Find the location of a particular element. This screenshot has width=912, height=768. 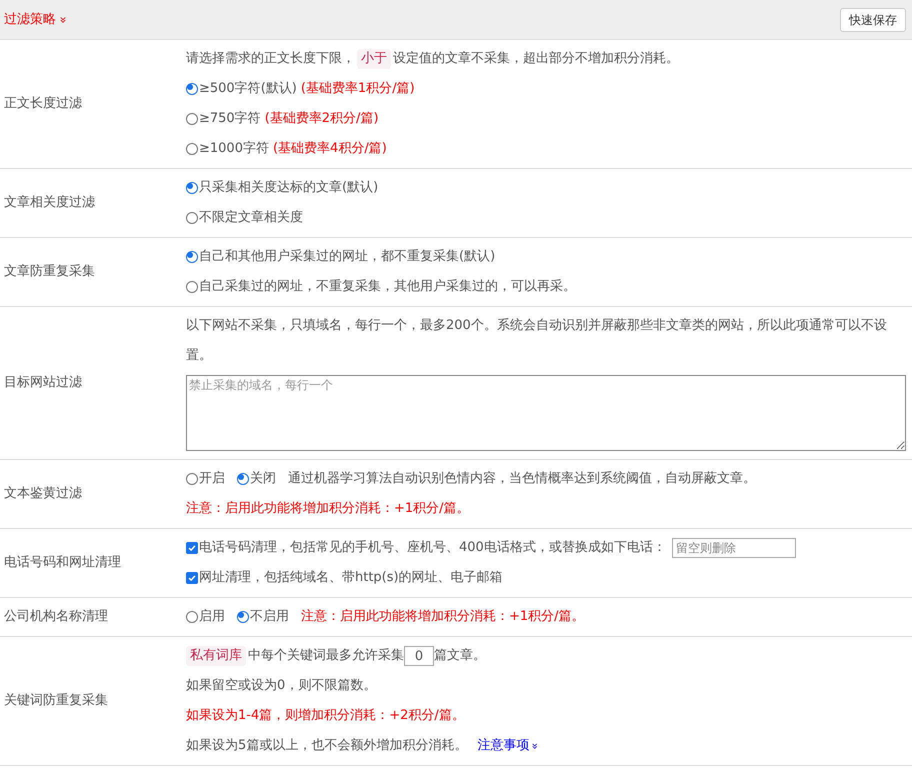

row-label: 关键词防重复采集 is located at coordinates (56, 701).